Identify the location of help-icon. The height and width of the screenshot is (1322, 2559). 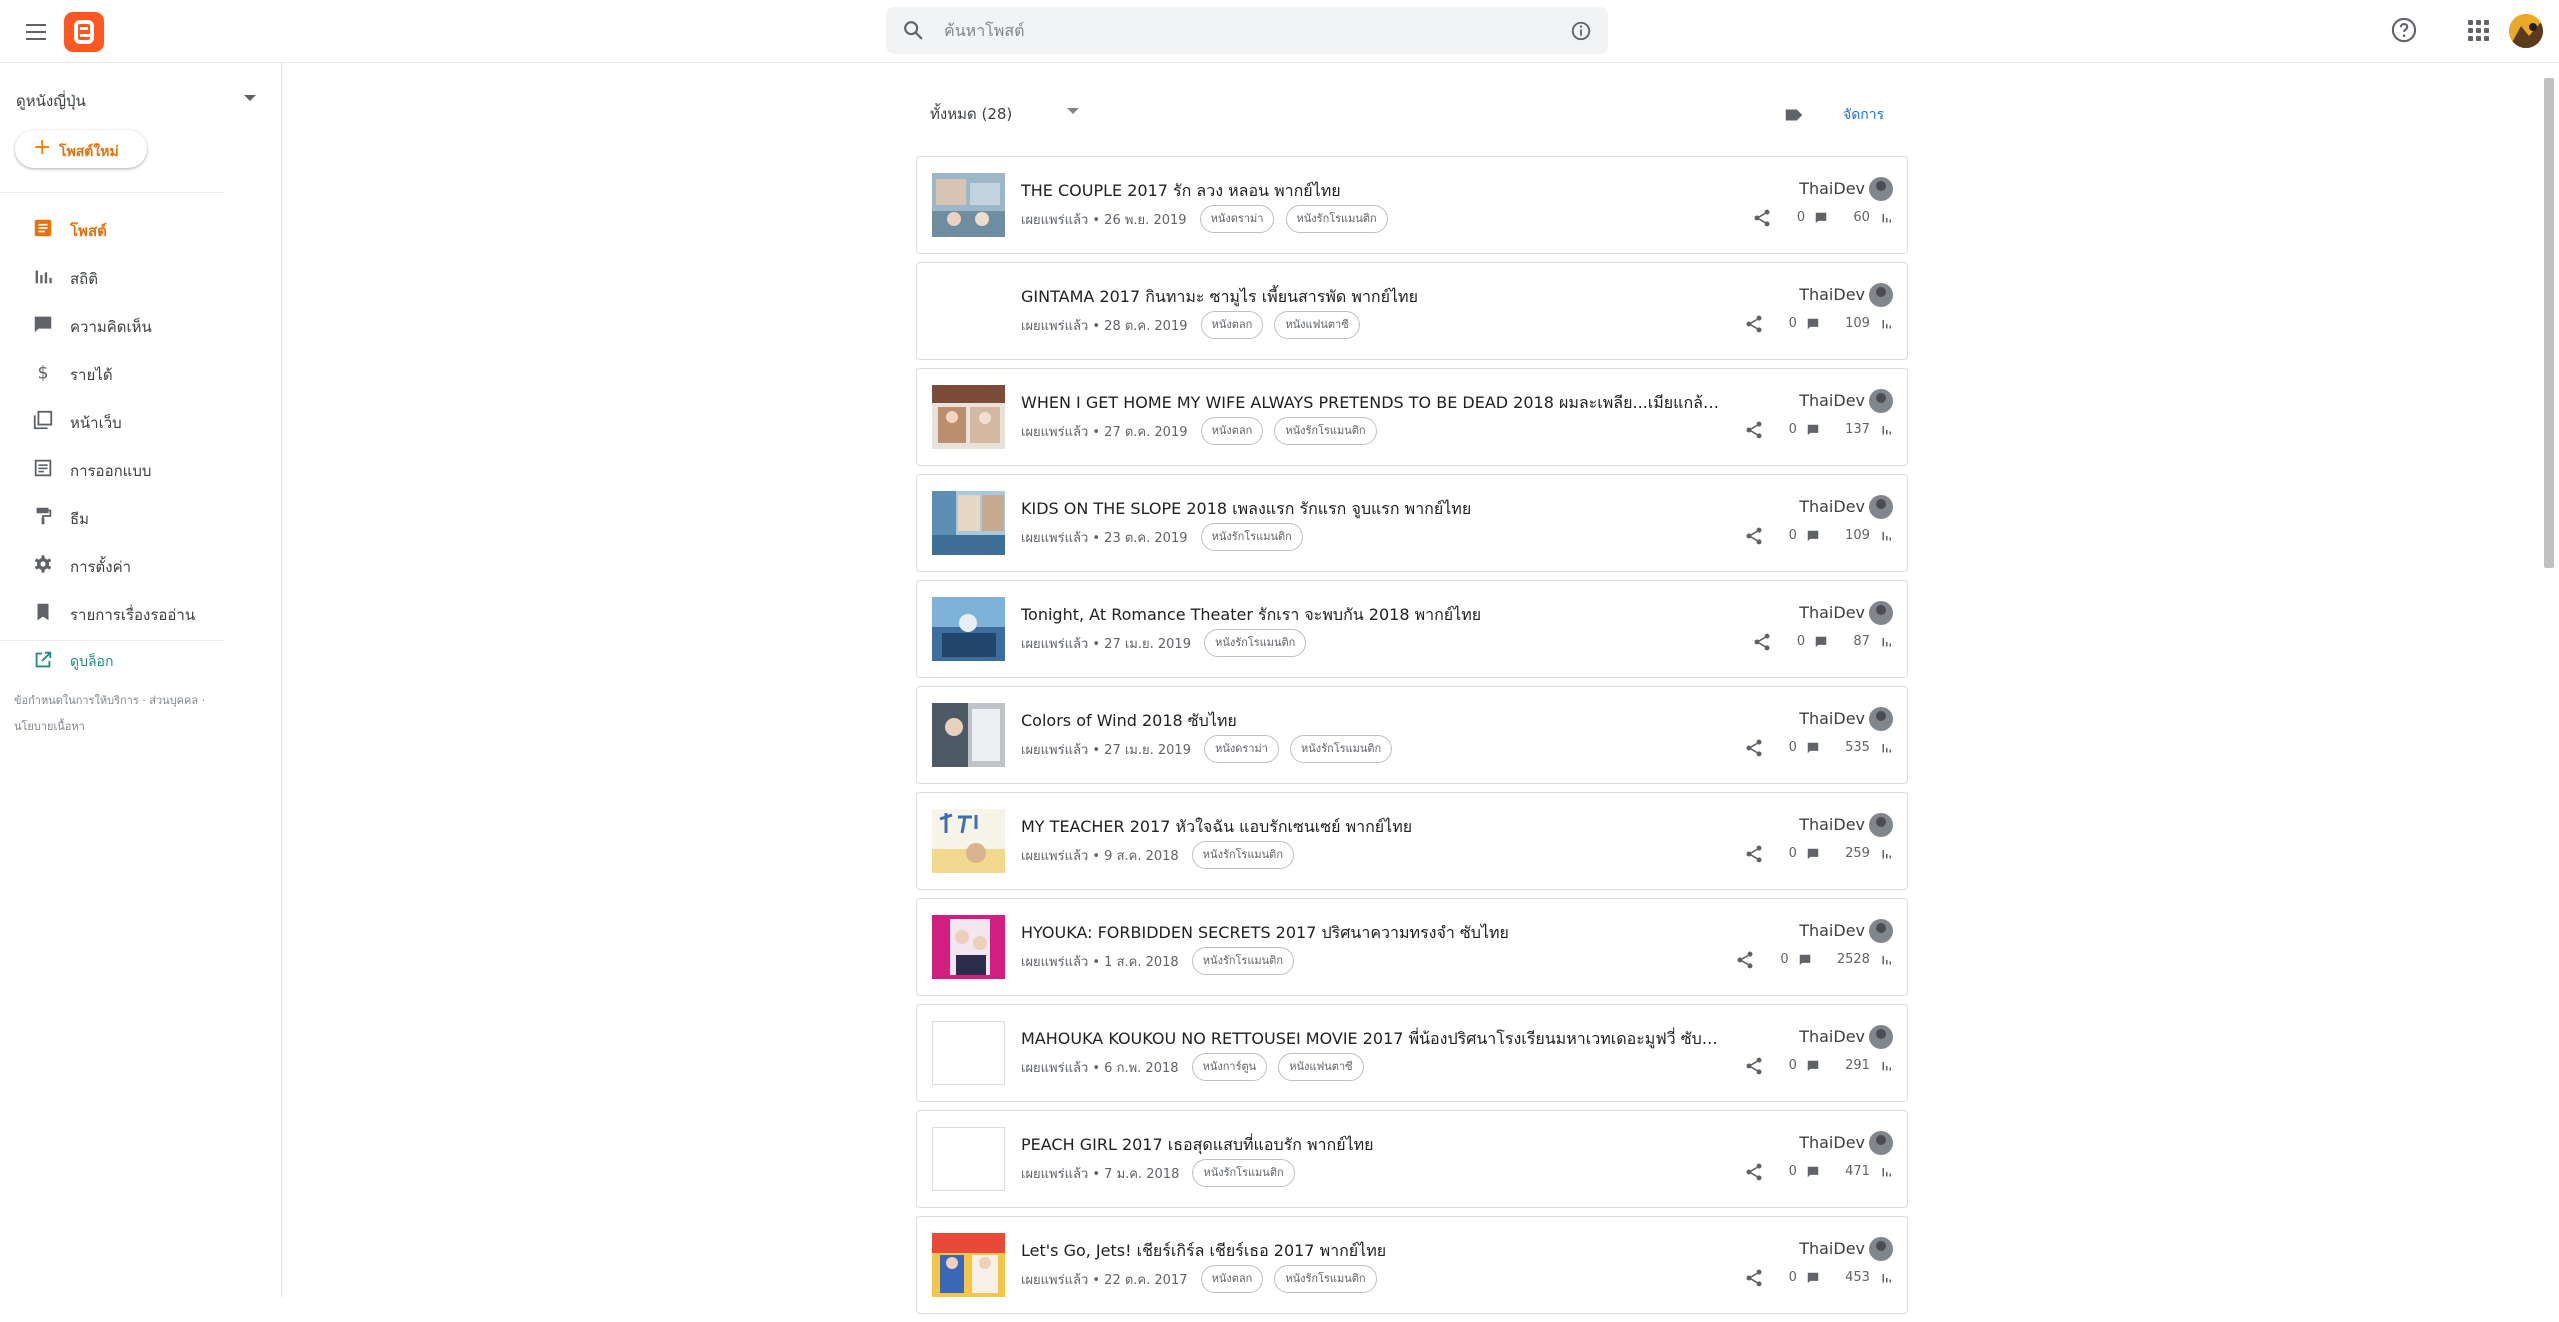
(2404, 30).